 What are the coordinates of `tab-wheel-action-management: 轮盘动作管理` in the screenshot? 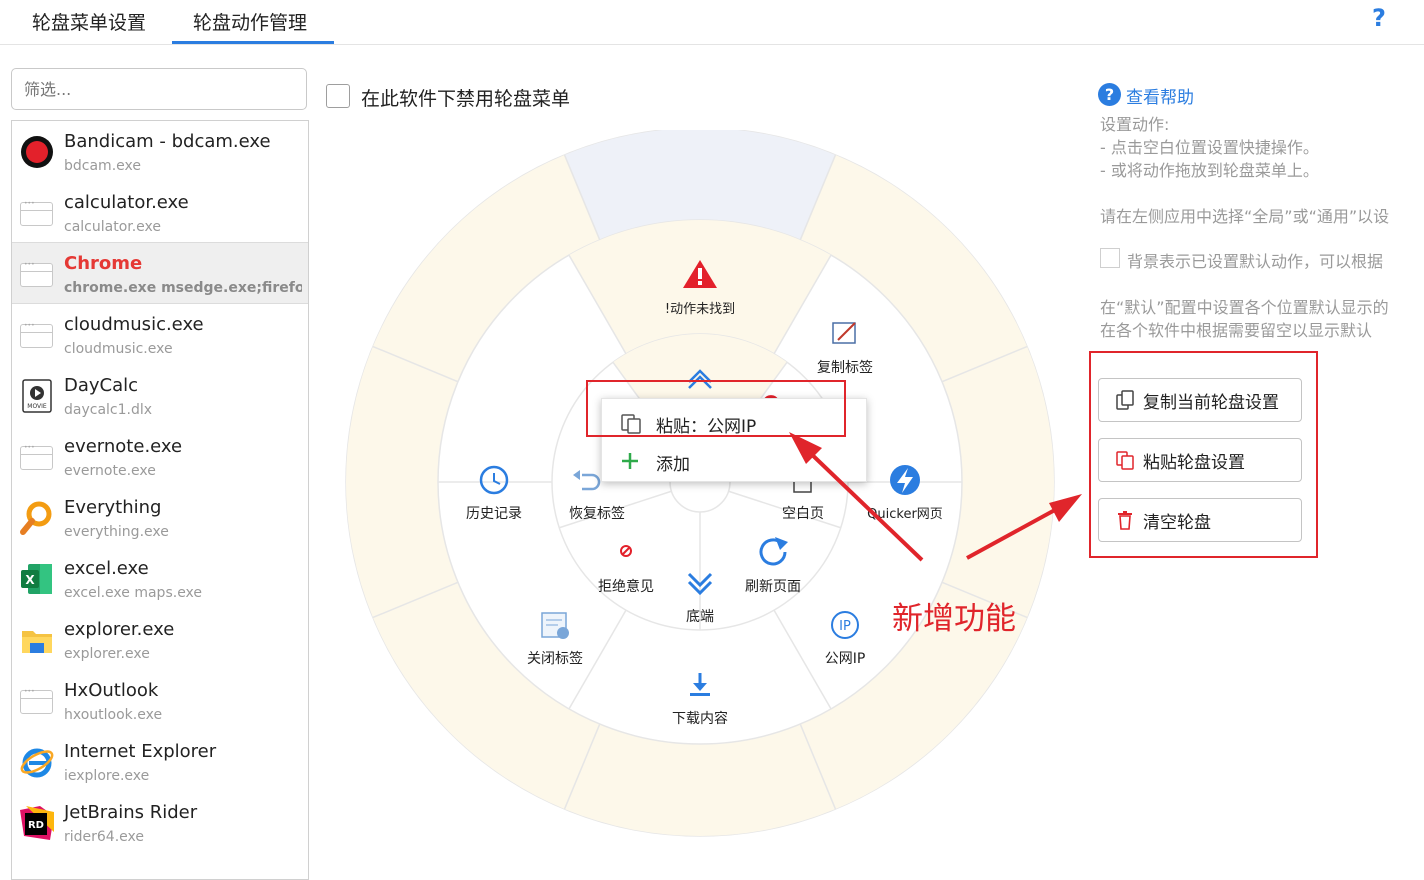 It's located at (250, 21).